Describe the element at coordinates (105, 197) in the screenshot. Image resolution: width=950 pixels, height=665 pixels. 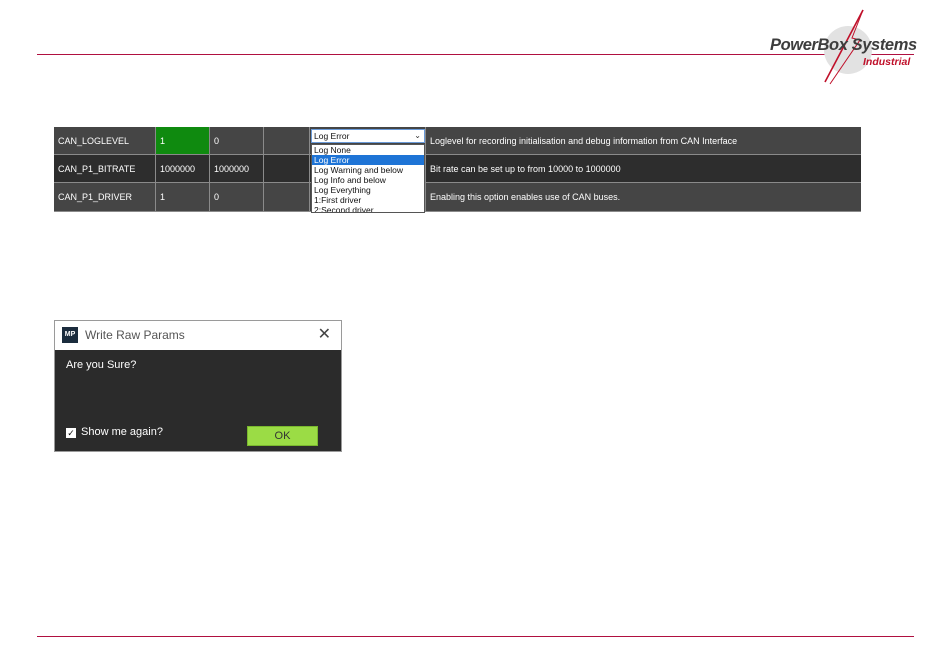
I see `param-name-cell: CAN_P1_DRIVER` at that location.